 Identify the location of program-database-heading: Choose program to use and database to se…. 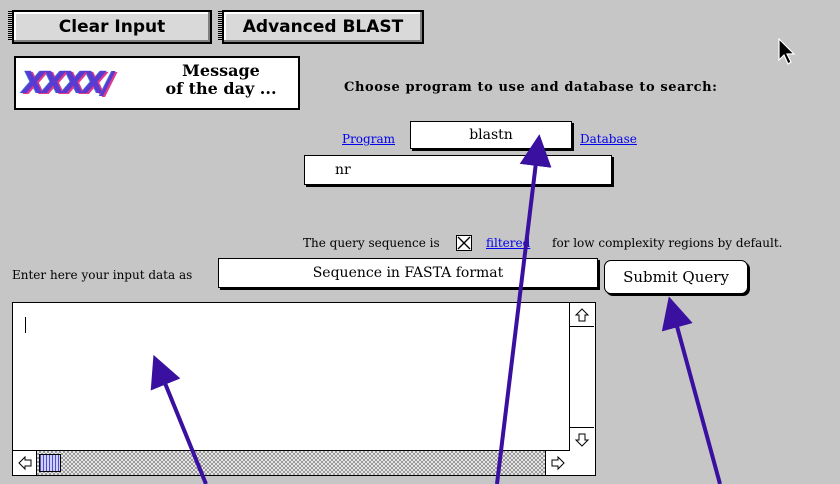
(531, 87).